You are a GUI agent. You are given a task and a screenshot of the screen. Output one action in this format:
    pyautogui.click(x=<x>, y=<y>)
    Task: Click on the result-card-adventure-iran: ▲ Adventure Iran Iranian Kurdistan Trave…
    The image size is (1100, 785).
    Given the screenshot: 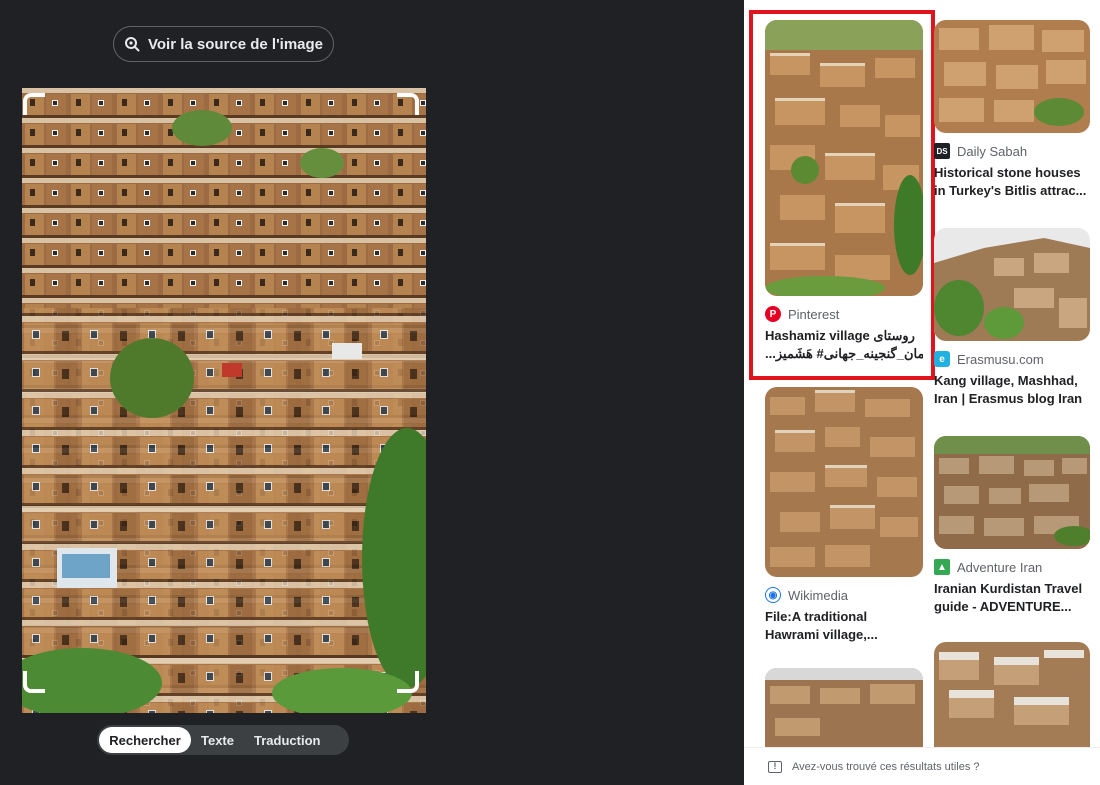 What is the action you would take?
    pyautogui.click(x=1012, y=526)
    